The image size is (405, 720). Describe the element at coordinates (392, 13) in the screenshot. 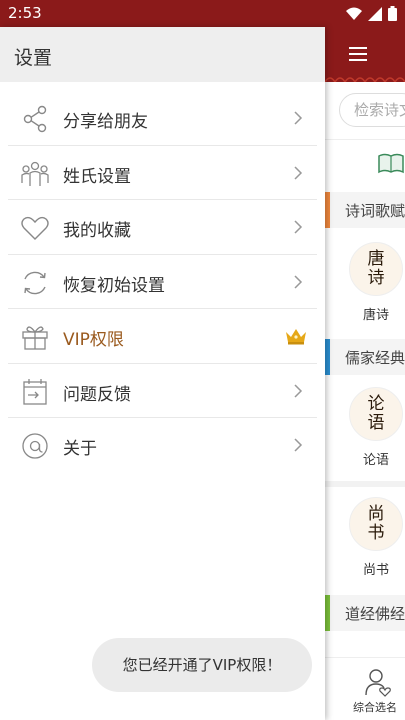

I see `battery-icon` at that location.